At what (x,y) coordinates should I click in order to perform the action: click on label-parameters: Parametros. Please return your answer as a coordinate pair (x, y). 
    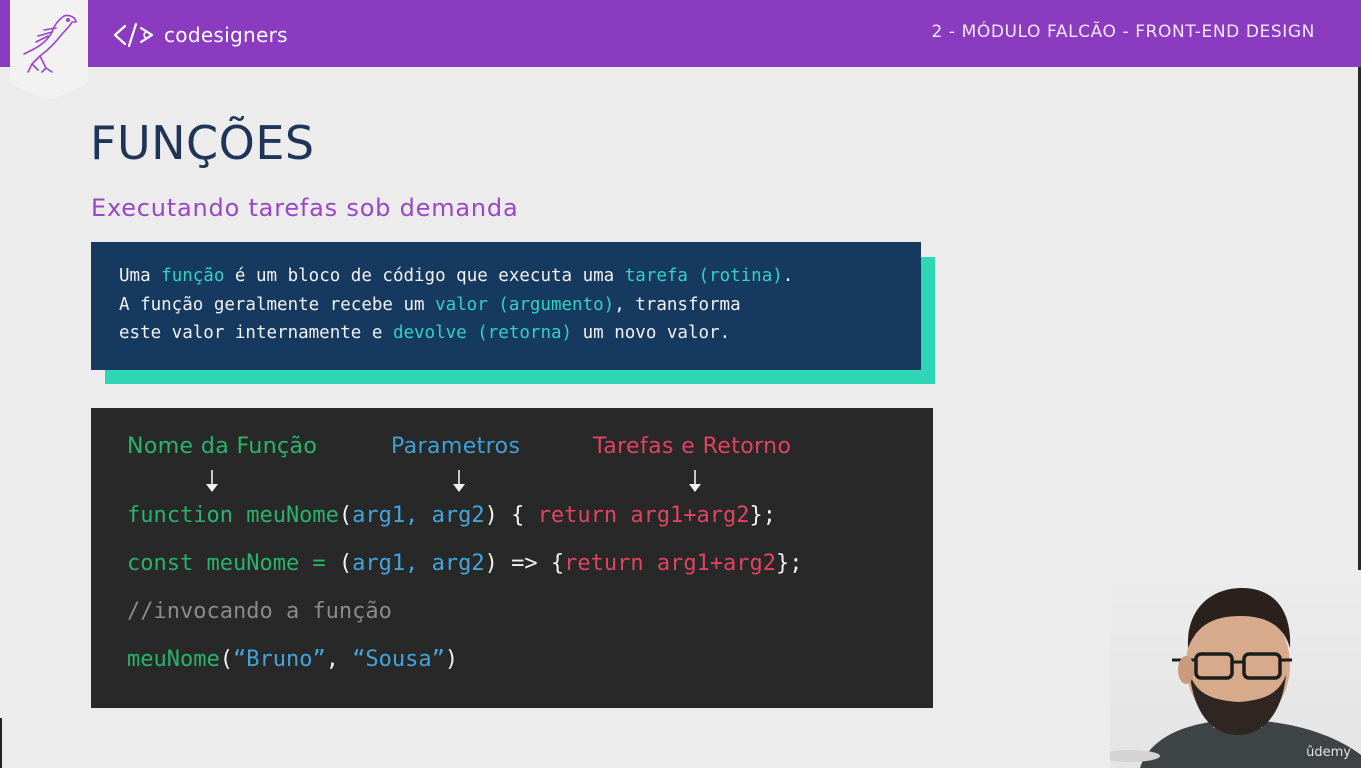
    Looking at the image, I should click on (456, 446).